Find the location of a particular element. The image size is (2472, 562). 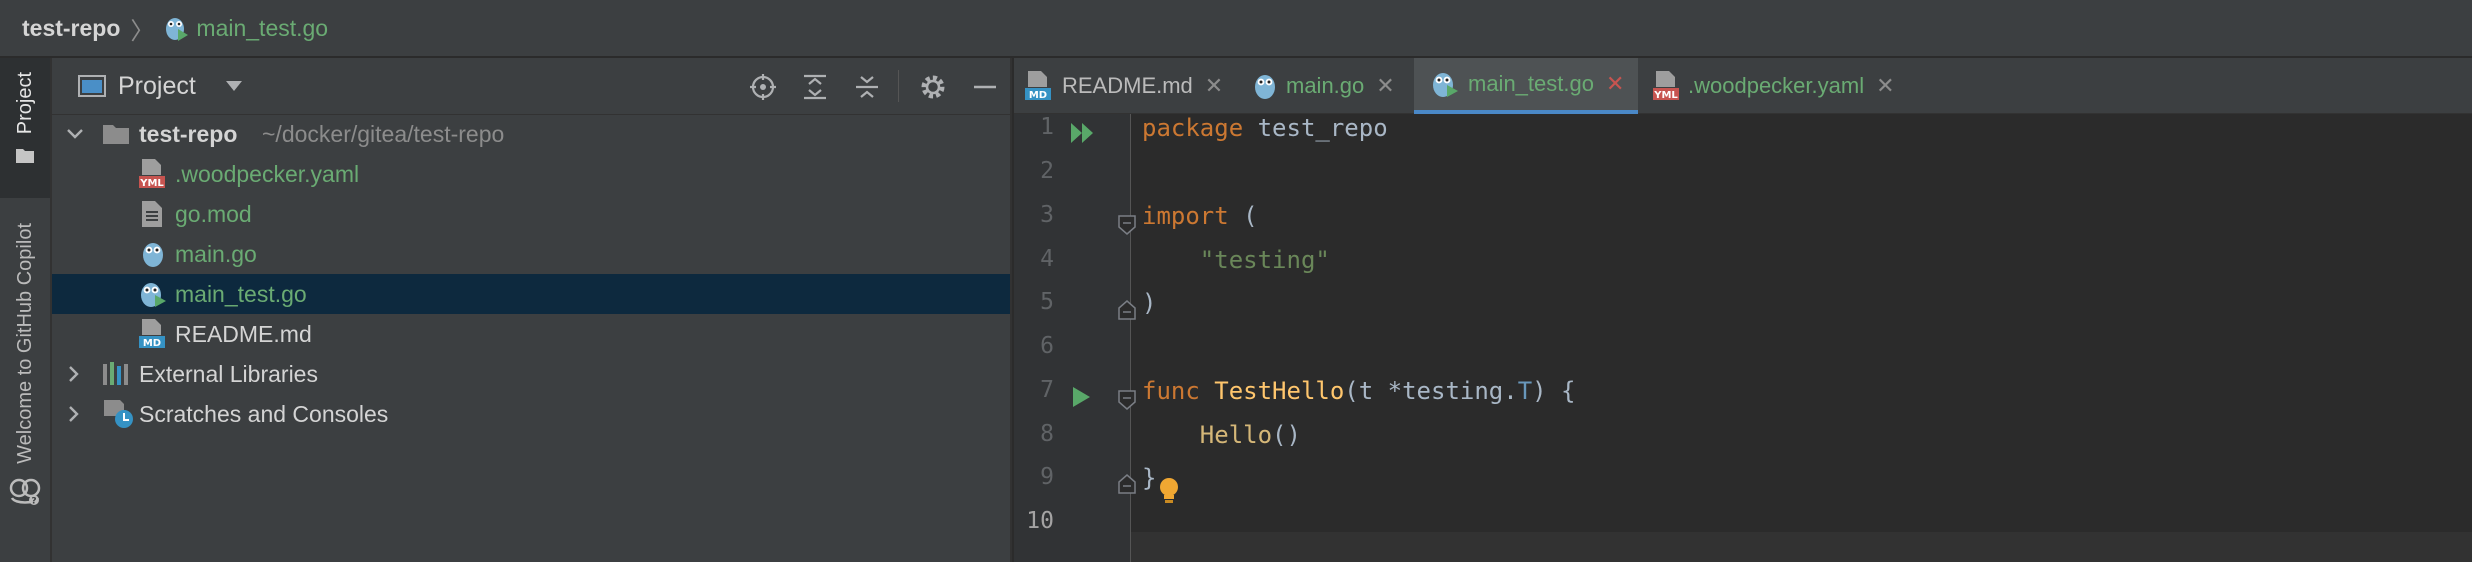

line-number: 10 is located at coordinates (1040, 521).